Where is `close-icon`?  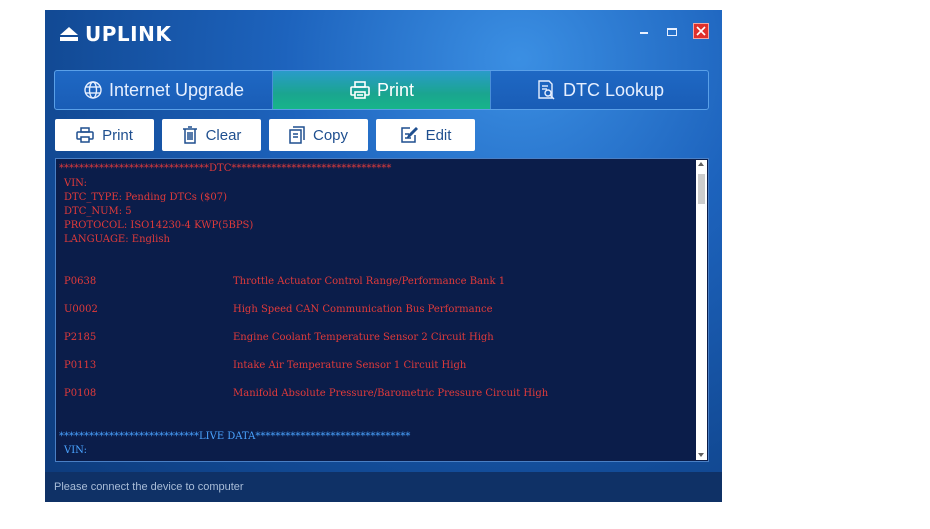 close-icon is located at coordinates (701, 31).